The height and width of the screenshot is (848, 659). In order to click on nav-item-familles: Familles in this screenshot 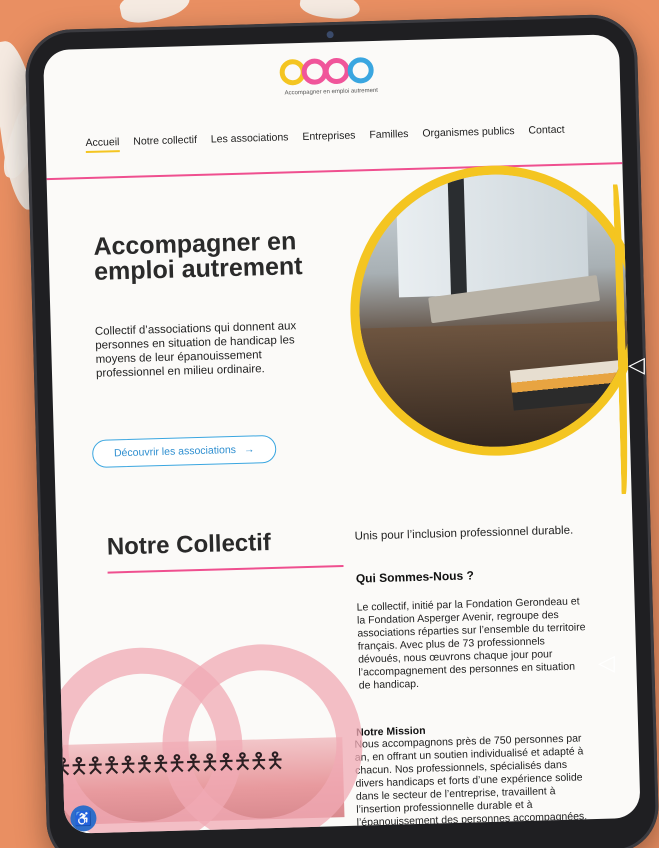, I will do `click(388, 134)`.